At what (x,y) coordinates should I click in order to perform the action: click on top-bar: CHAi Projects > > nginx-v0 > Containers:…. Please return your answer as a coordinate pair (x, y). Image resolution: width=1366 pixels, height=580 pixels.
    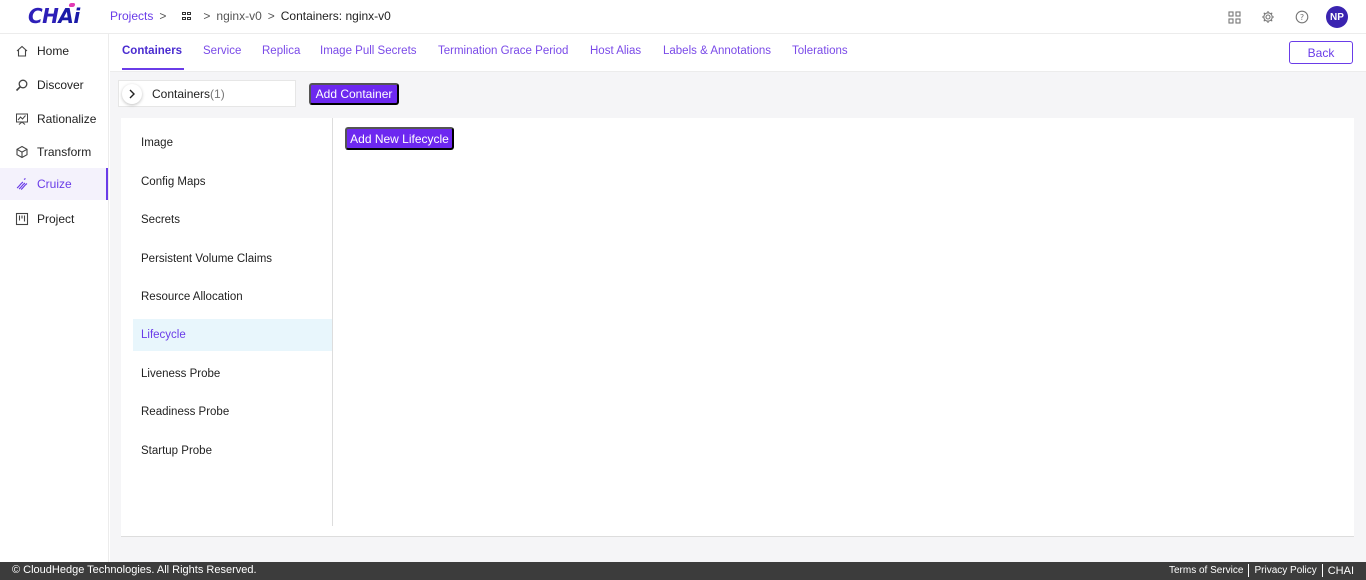
    Looking at the image, I should click on (683, 17).